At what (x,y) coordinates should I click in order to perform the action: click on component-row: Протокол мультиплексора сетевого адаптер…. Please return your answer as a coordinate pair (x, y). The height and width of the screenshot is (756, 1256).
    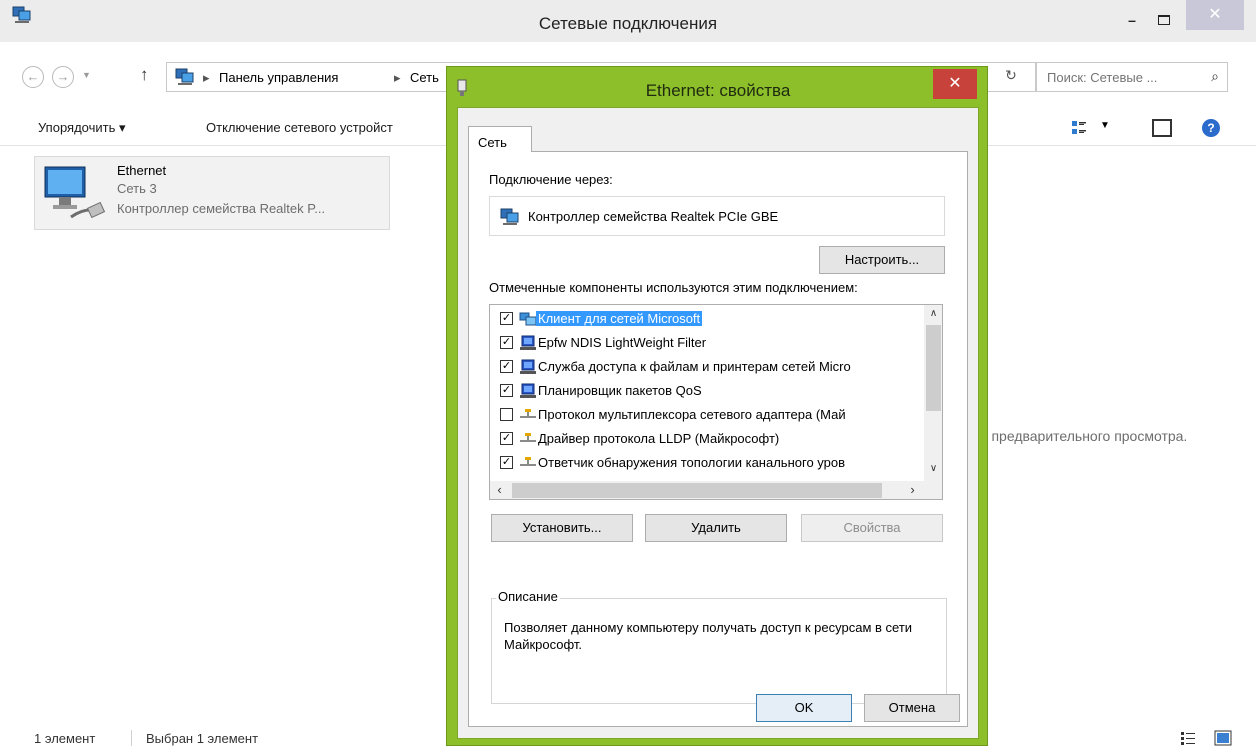
    Looking at the image, I should click on (707, 415).